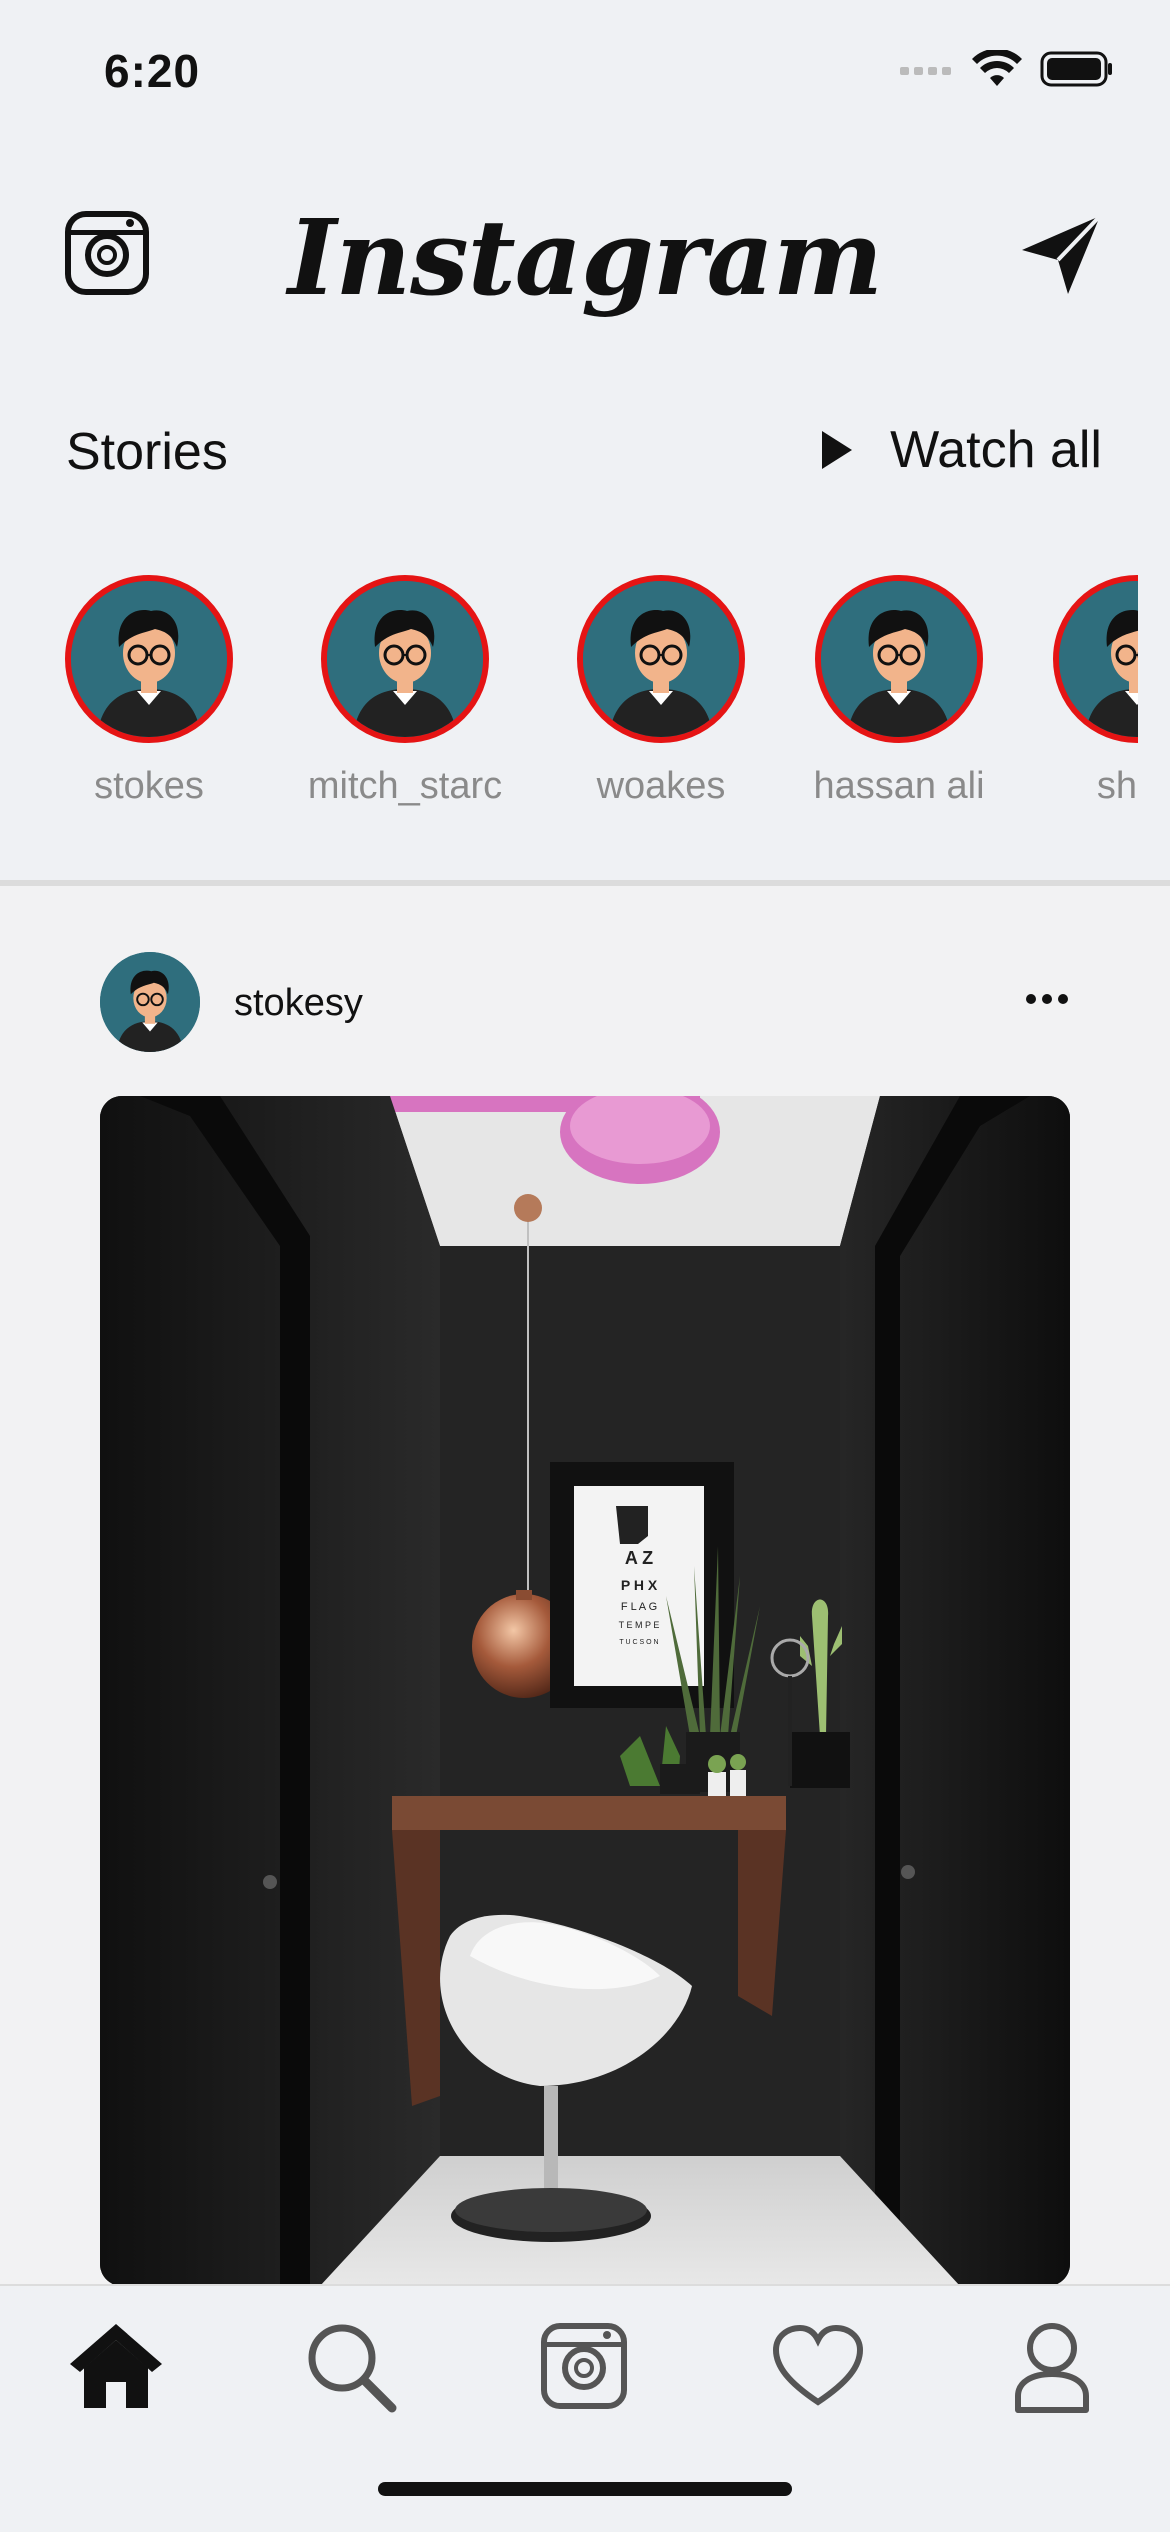  Describe the element at coordinates (585, 70) in the screenshot. I see `status-bar: 6:20` at that location.